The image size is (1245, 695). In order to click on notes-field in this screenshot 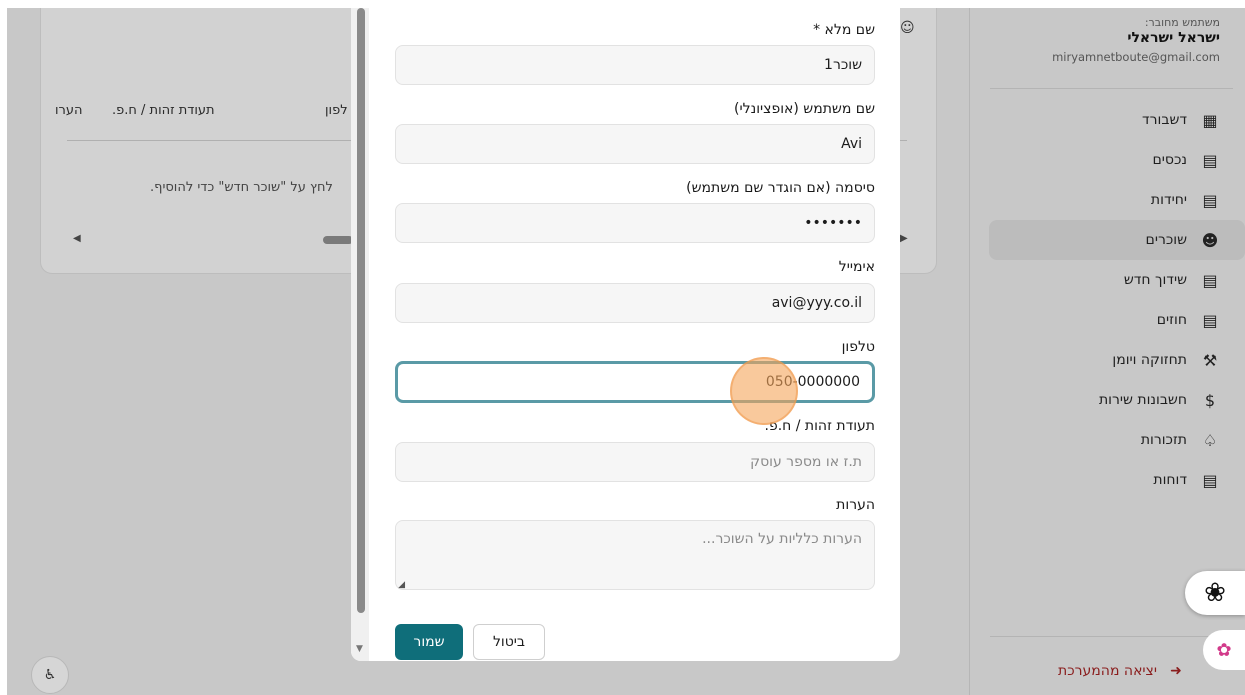, I will do `click(635, 555)`.